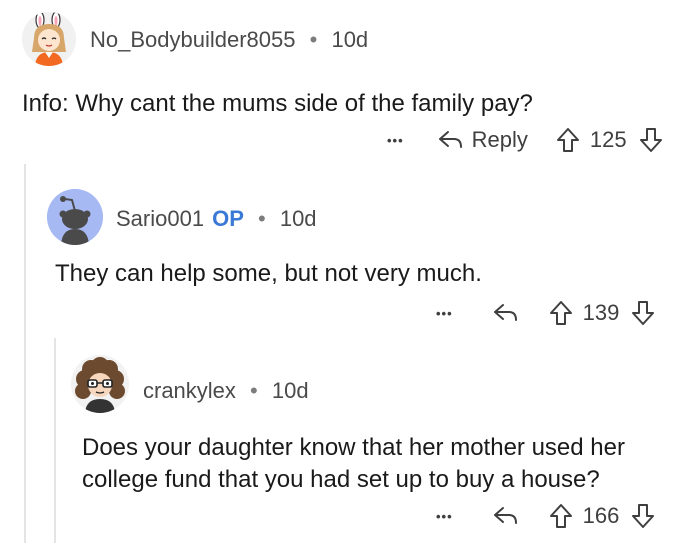 The width and height of the screenshot is (700, 543). What do you see at coordinates (545, 313) in the screenshot?
I see `comment-actions: ••• 139` at bounding box center [545, 313].